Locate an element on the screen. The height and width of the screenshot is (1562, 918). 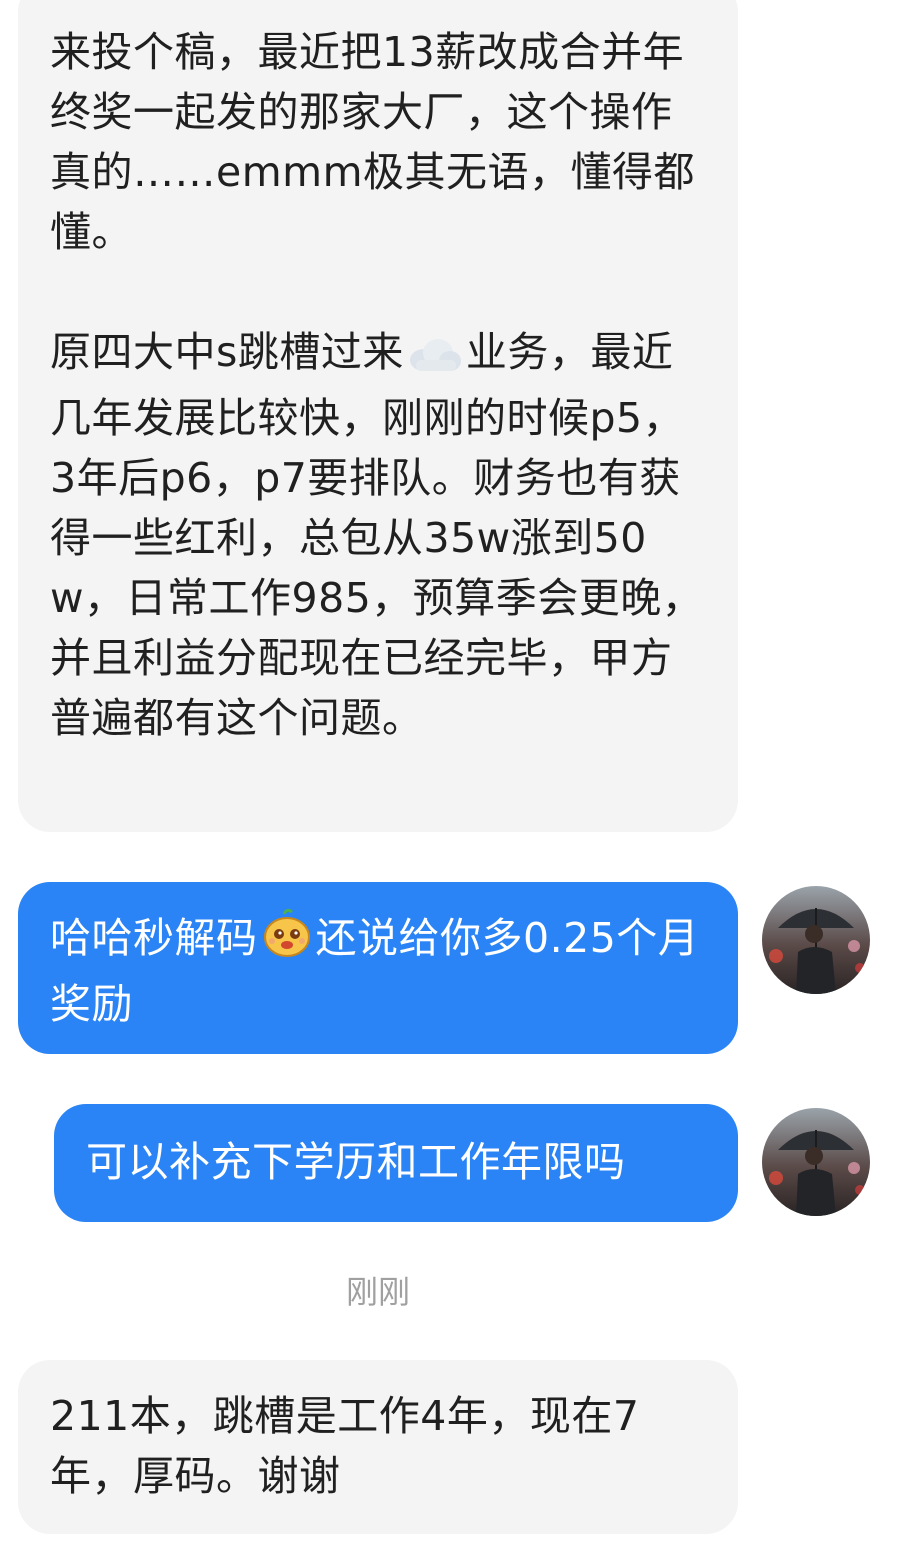
message-text: 211本，跳槽是工作4年，现在7年，厚码。谢谢 is located at coordinates (345, 1446).